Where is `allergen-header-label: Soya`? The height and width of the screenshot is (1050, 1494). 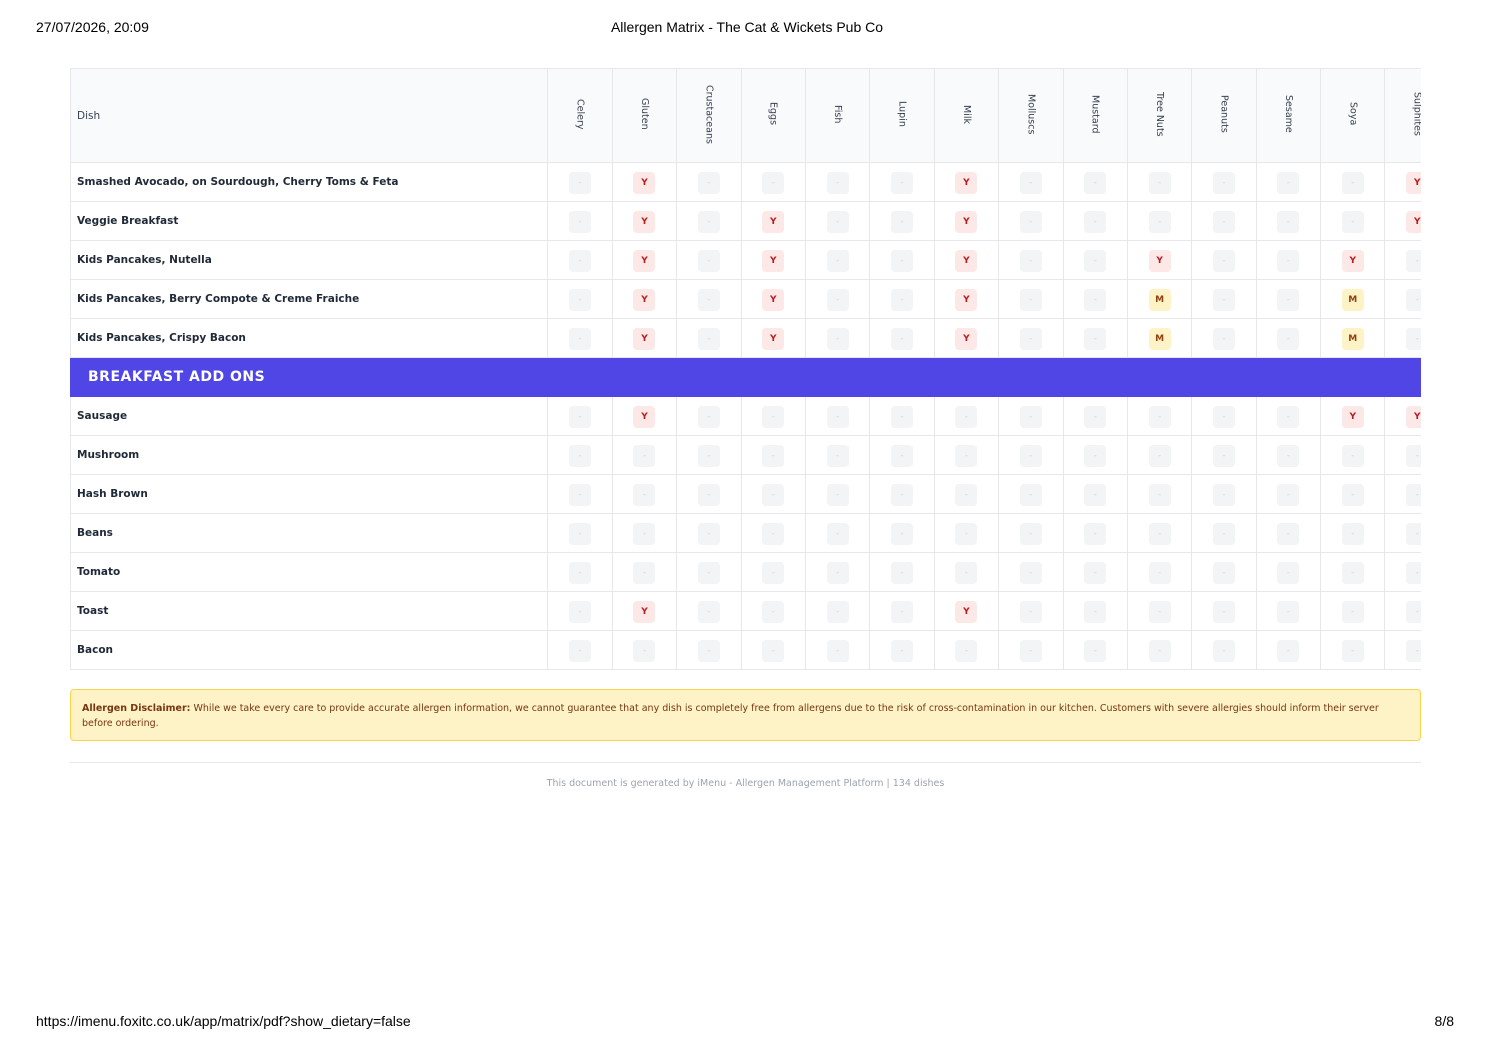 allergen-header-label: Soya is located at coordinates (1353, 114).